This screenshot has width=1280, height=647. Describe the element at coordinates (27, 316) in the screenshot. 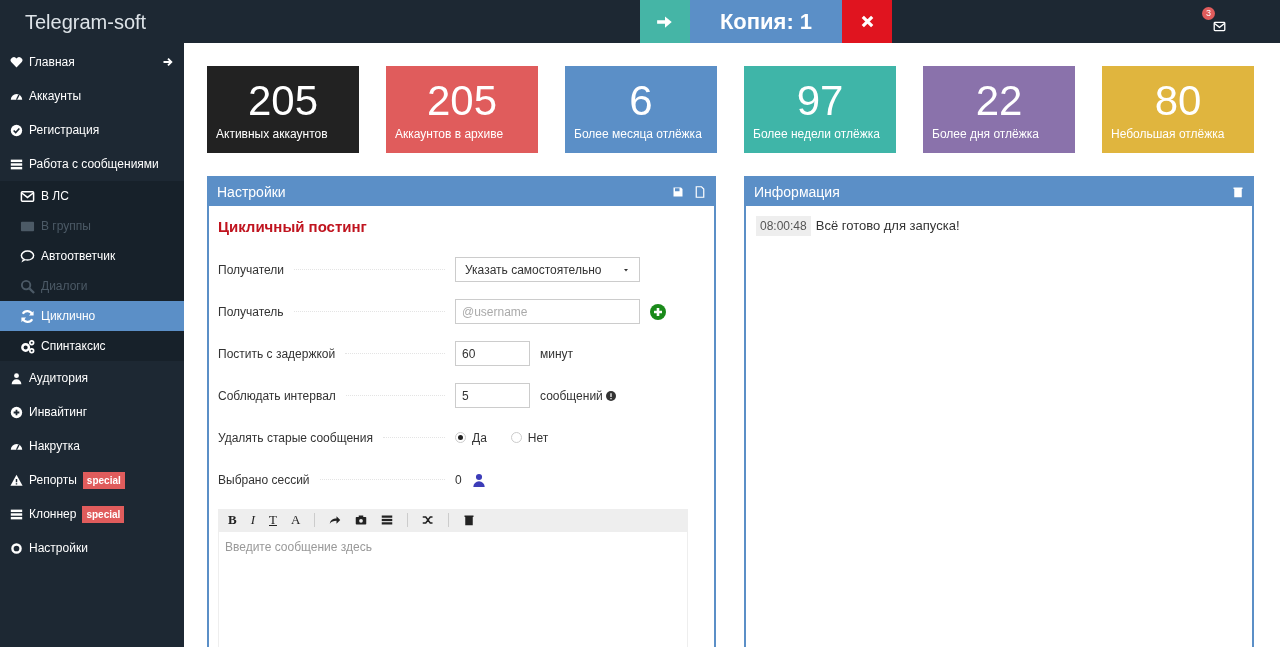

I see `refresh-icon` at that location.